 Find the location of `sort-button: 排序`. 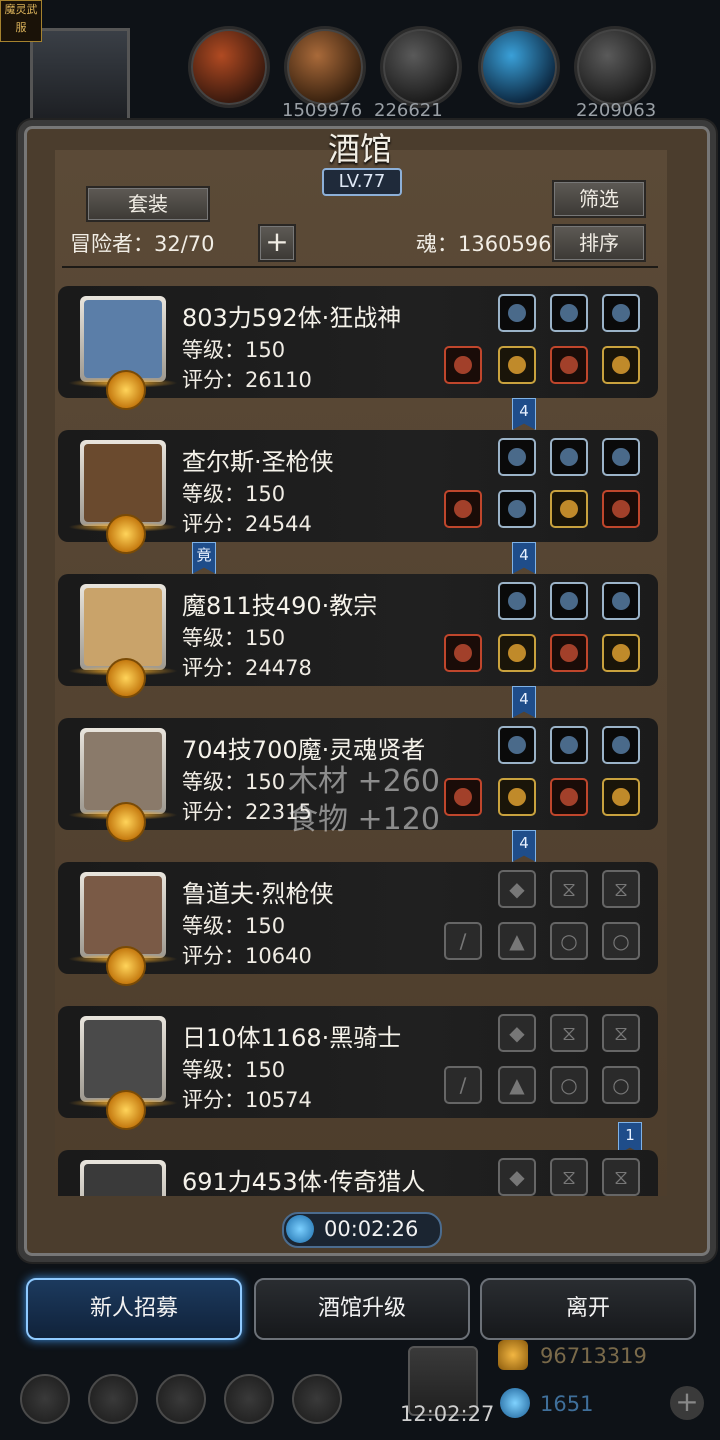

sort-button: 排序 is located at coordinates (599, 243).